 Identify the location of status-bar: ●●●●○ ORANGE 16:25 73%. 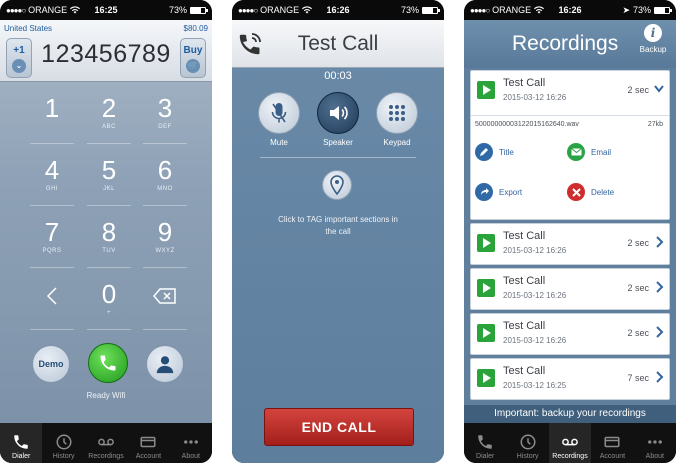
(106, 10).